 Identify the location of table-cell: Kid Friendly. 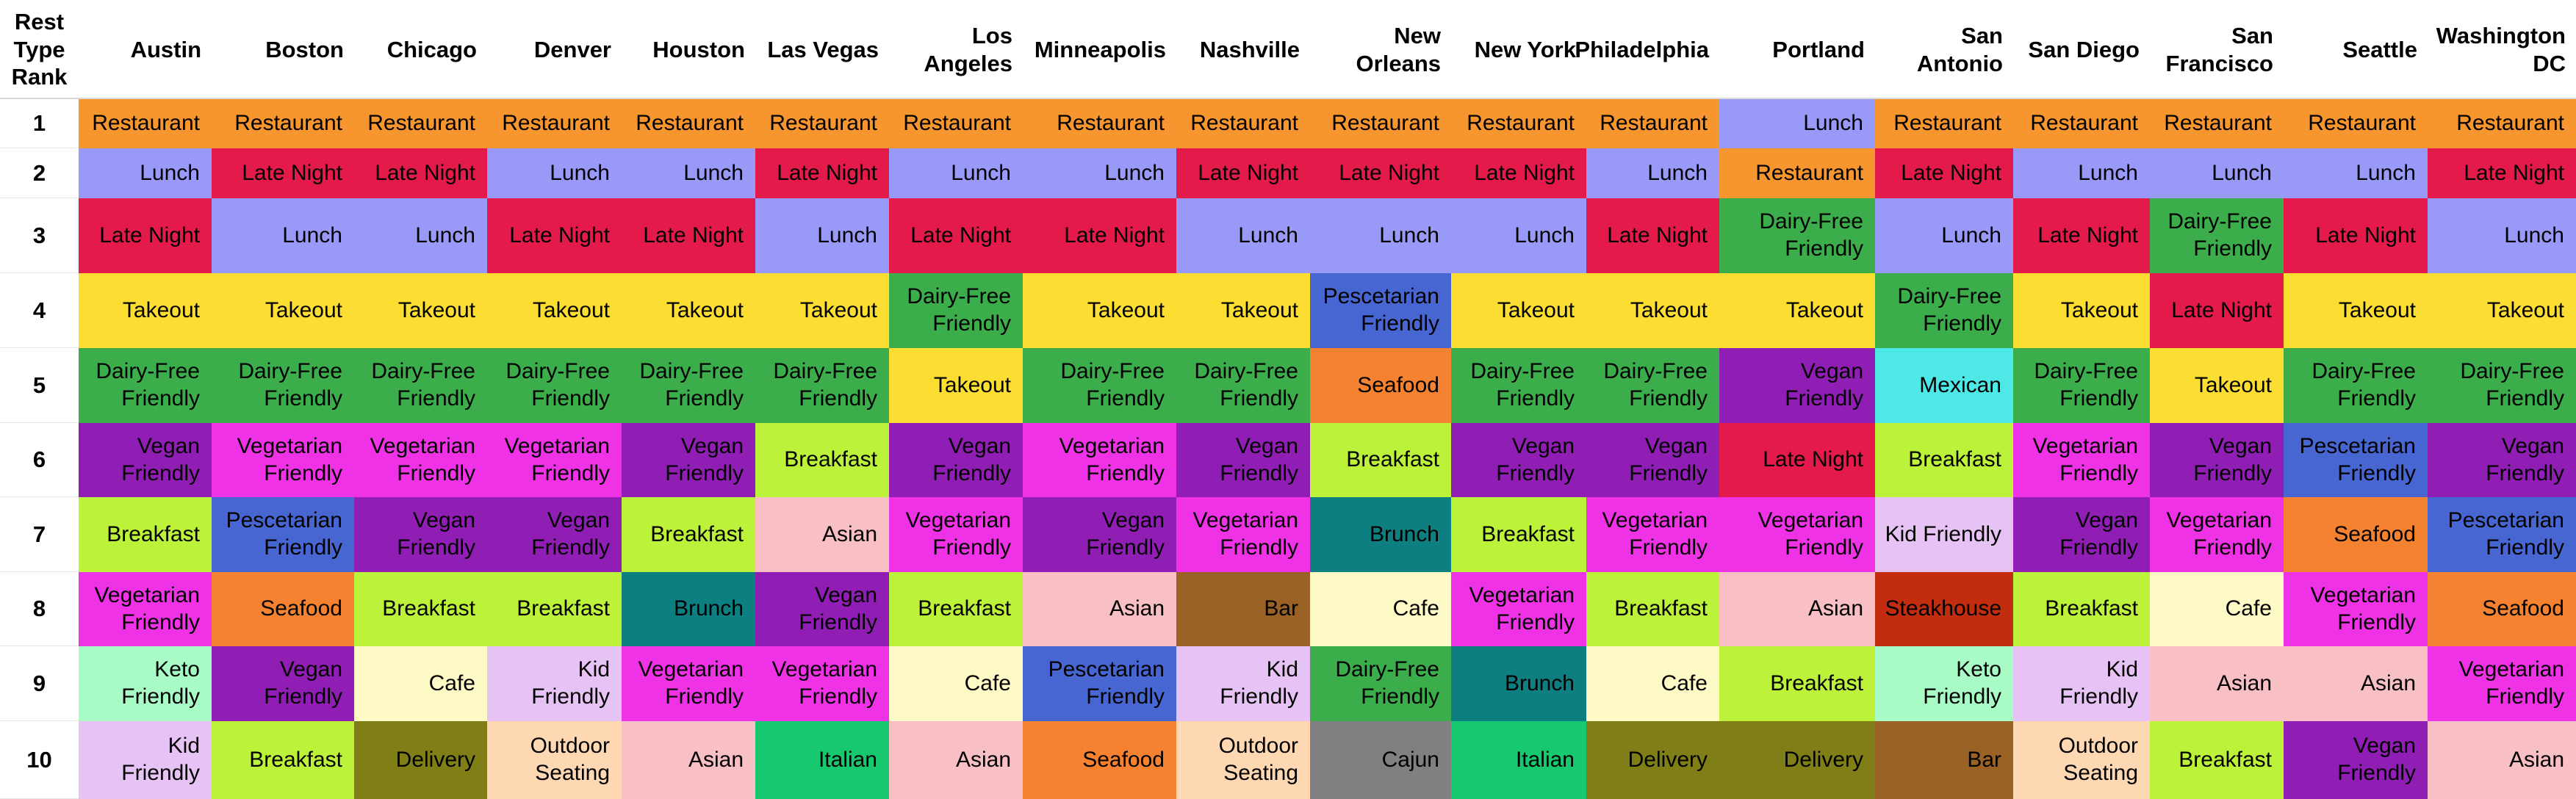
(2081, 683).